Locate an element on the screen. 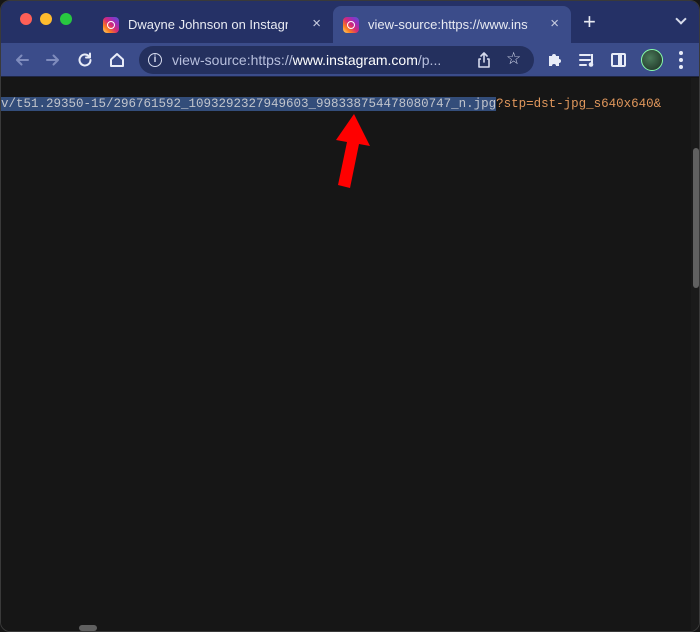 Image resolution: width=700 pixels, height=632 pixels. side-panel-icon is located at coordinates (618, 60).